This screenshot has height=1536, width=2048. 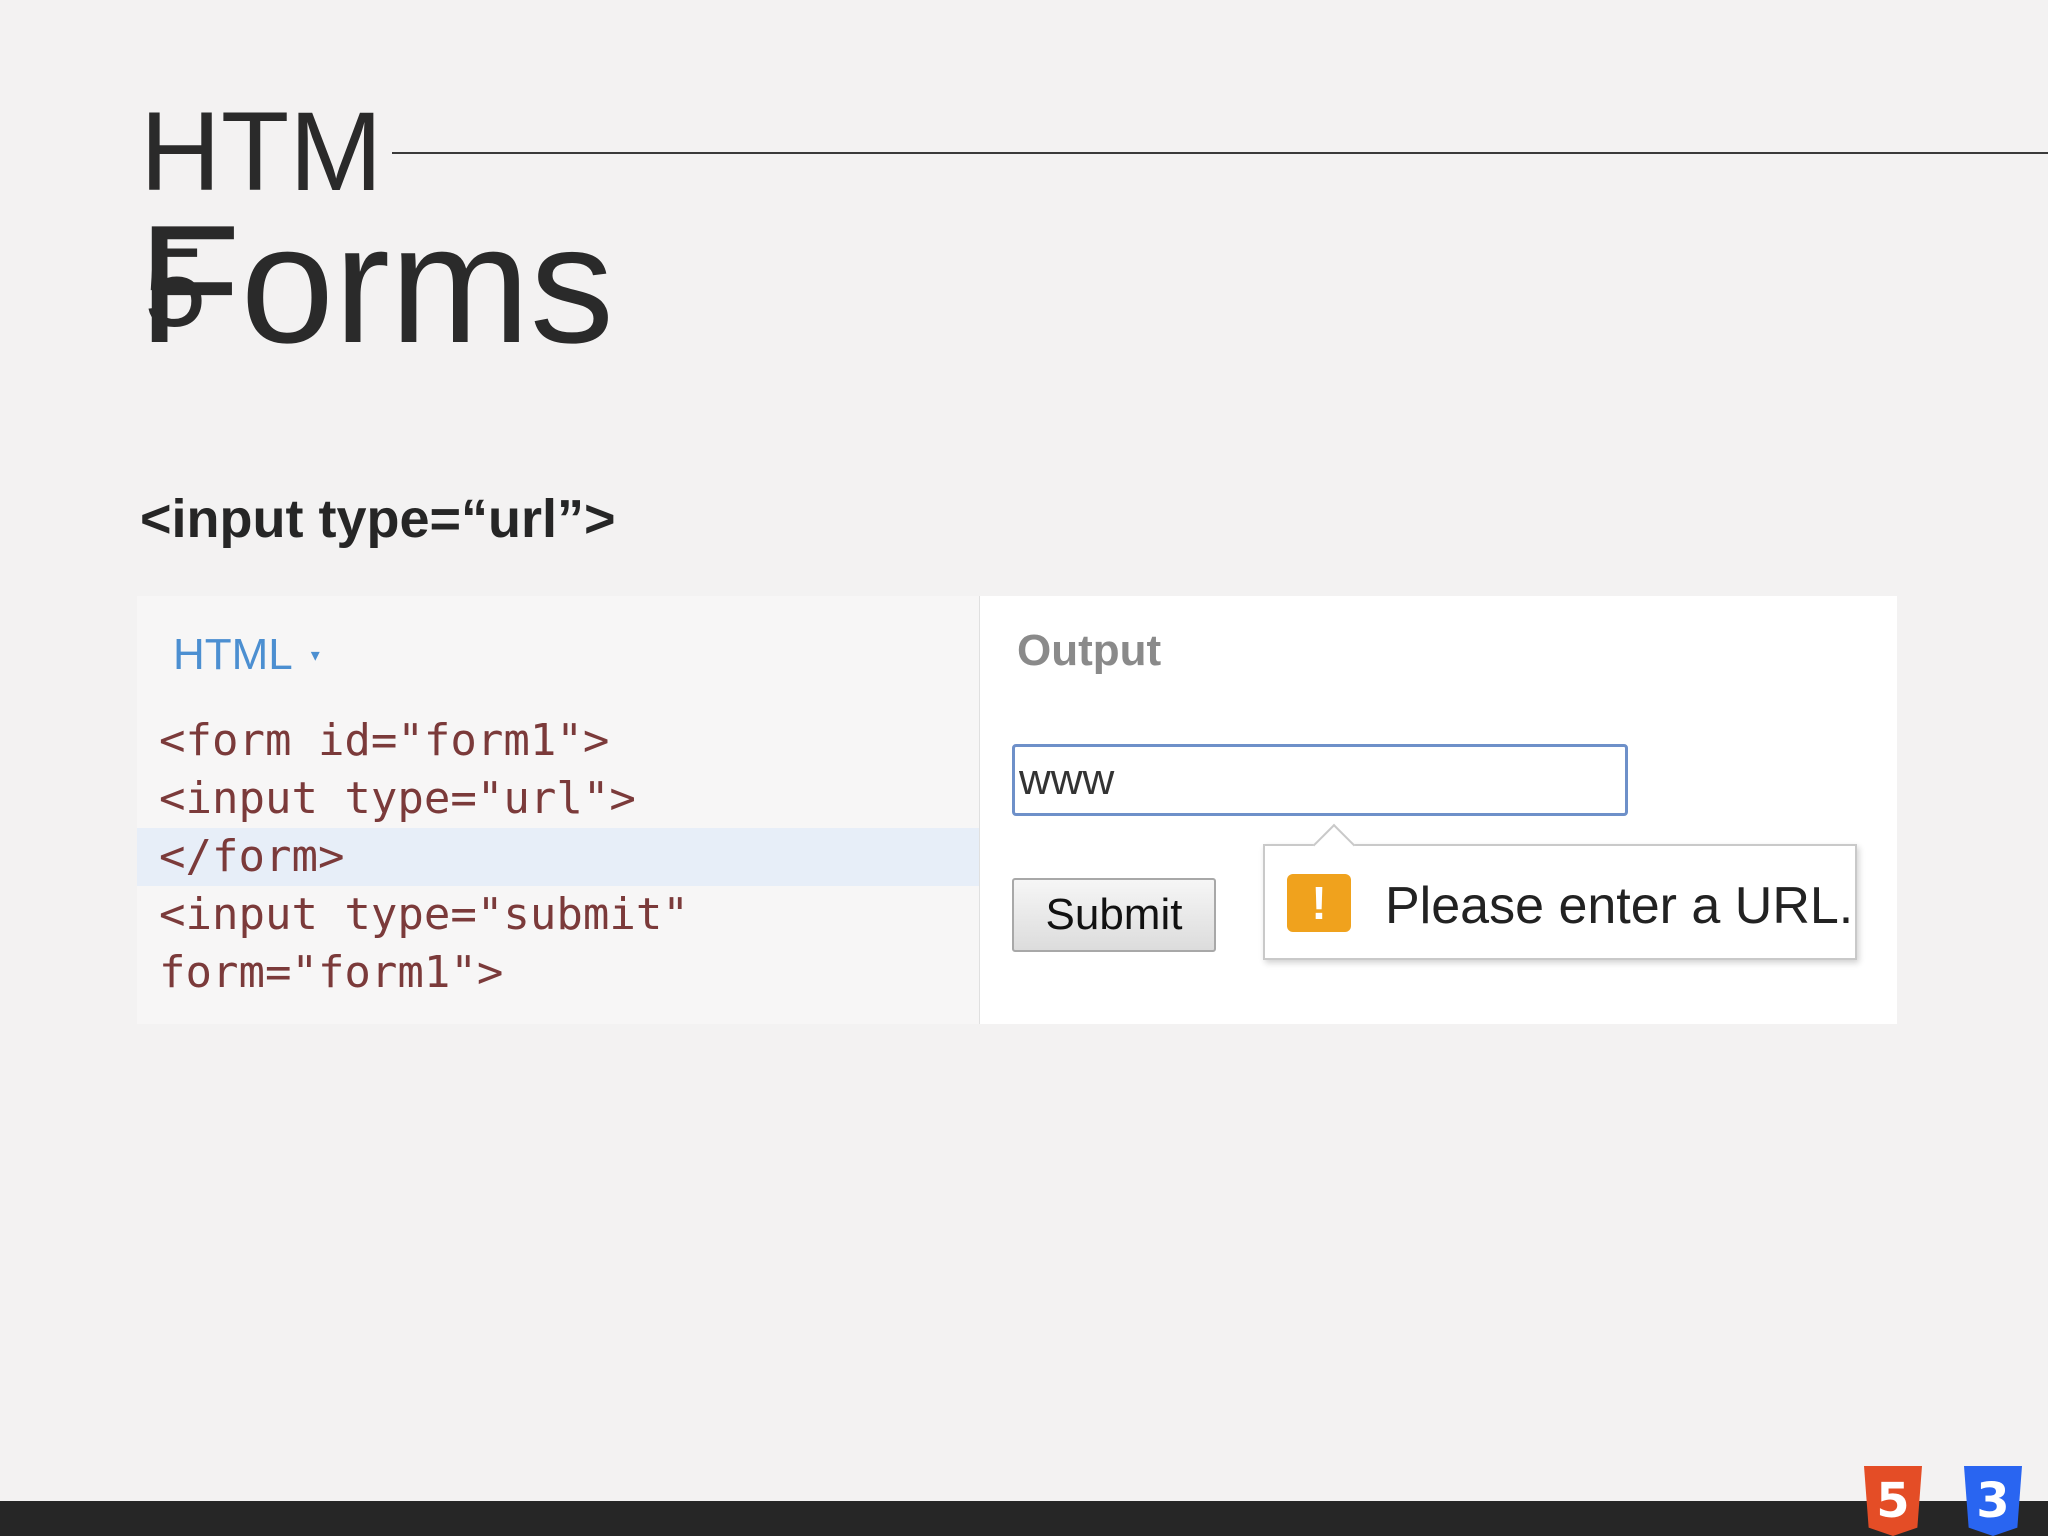 What do you see at coordinates (1619, 906) in the screenshot?
I see `validation-message: Please enter a URL.` at bounding box center [1619, 906].